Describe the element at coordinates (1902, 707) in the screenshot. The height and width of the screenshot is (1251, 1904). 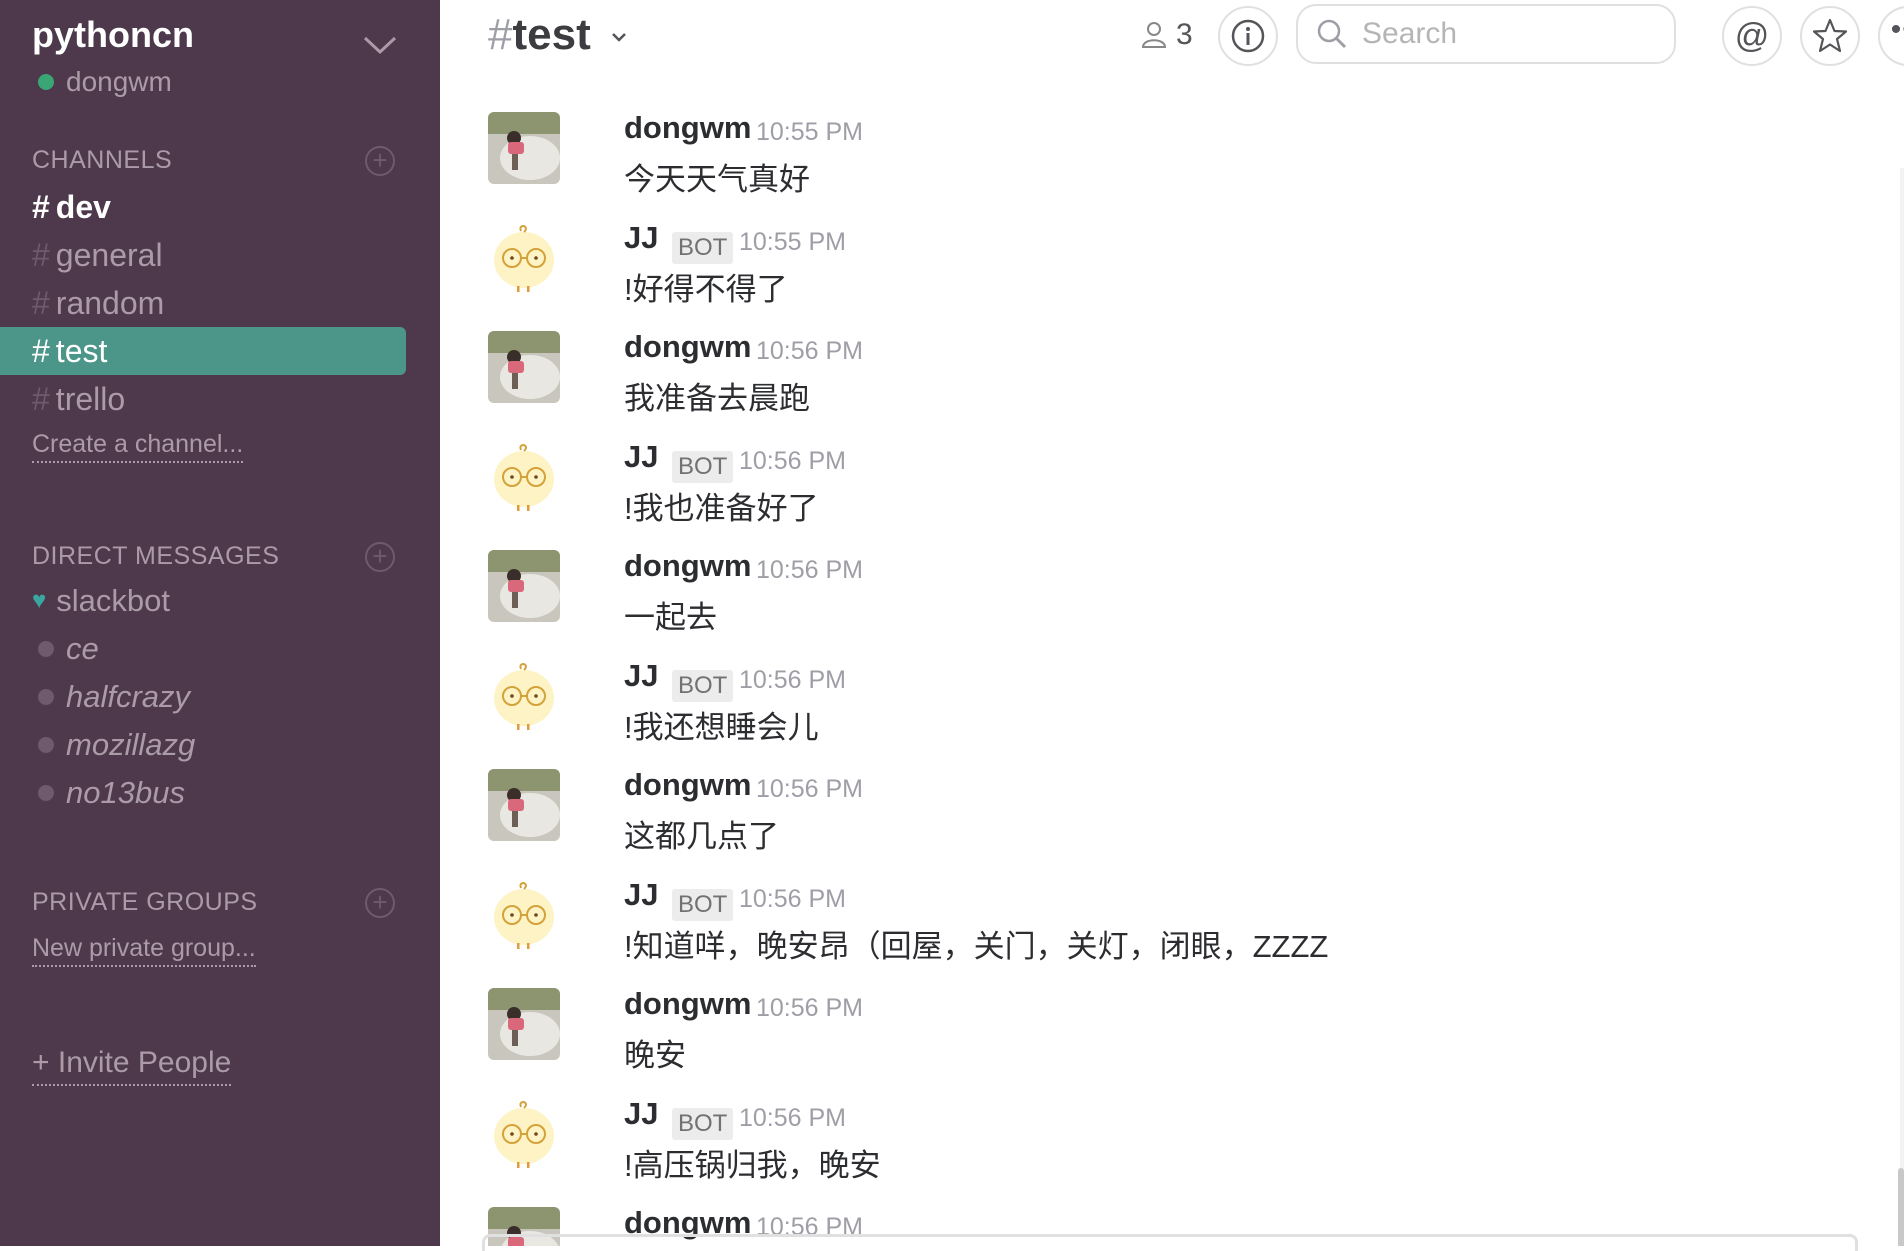
I see `scrollbar-track` at that location.